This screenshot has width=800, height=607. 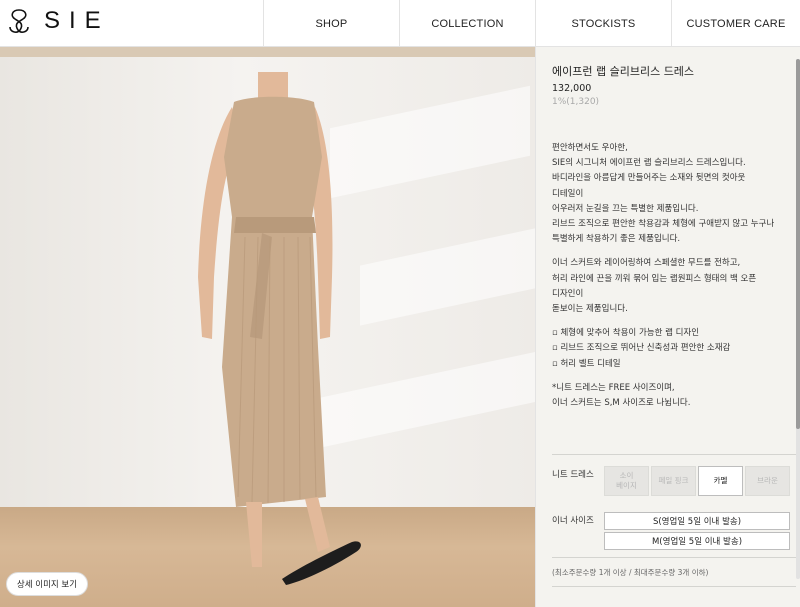 I want to click on panel-scrollbar, so click(x=798, y=319).